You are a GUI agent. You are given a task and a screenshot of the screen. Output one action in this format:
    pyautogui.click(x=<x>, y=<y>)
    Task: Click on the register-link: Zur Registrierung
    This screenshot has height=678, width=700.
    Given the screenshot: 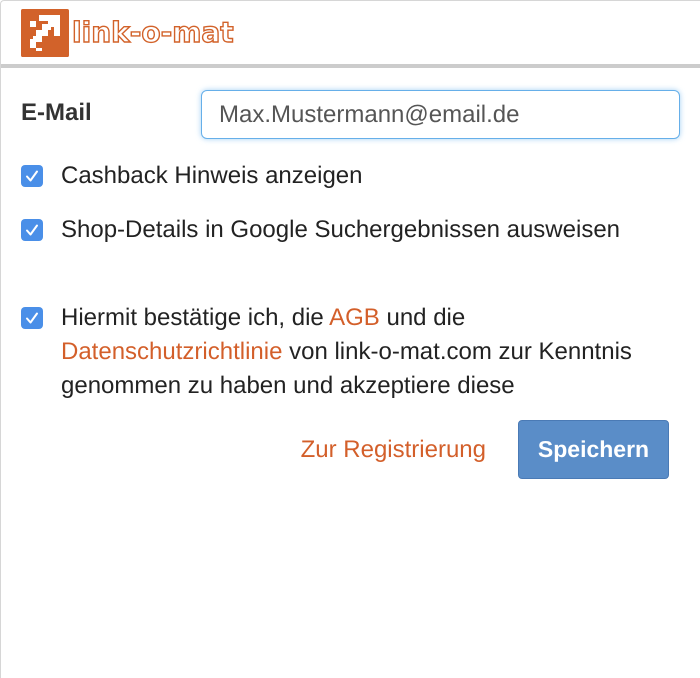 What is the action you would take?
    pyautogui.click(x=393, y=450)
    